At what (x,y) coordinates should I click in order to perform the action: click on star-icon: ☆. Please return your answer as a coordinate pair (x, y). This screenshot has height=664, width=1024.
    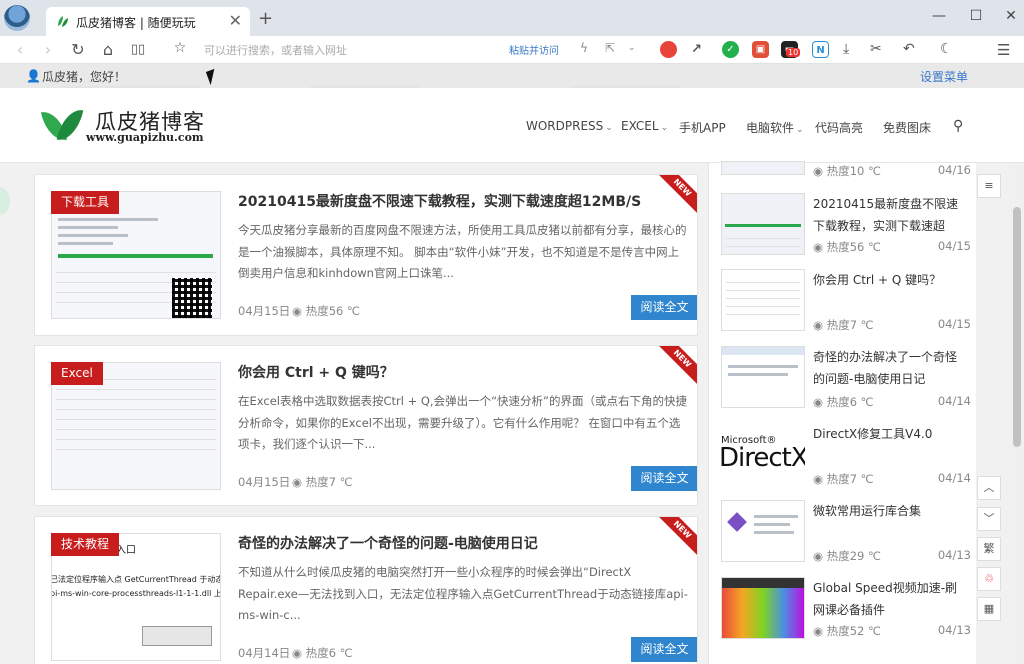
    Looking at the image, I should click on (180, 48).